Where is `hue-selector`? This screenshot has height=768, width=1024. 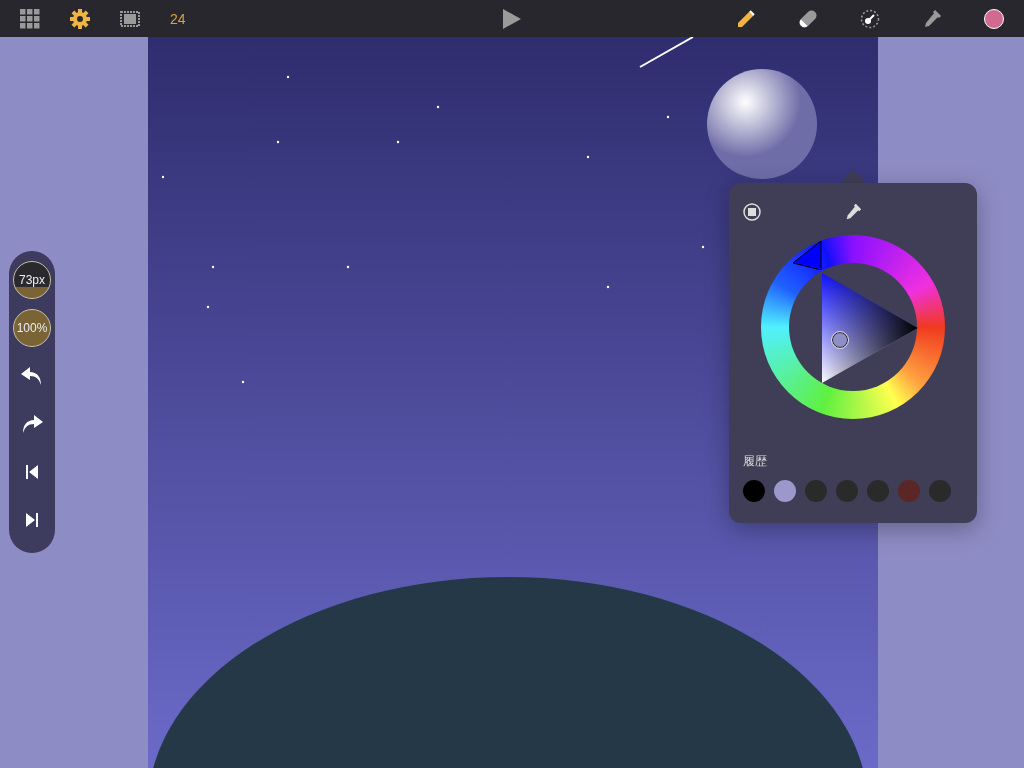 hue-selector is located at coordinates (807, 255).